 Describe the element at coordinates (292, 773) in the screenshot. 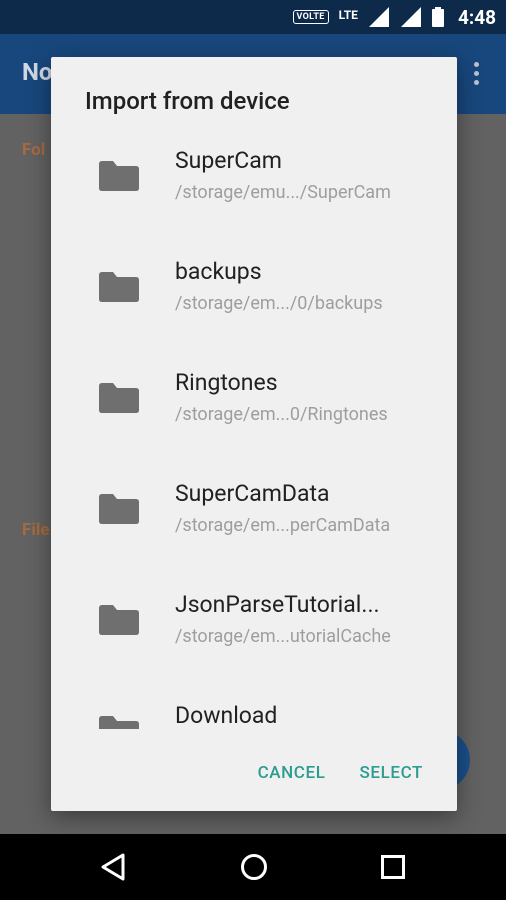

I see `cancel-button: CANCEL` at that location.